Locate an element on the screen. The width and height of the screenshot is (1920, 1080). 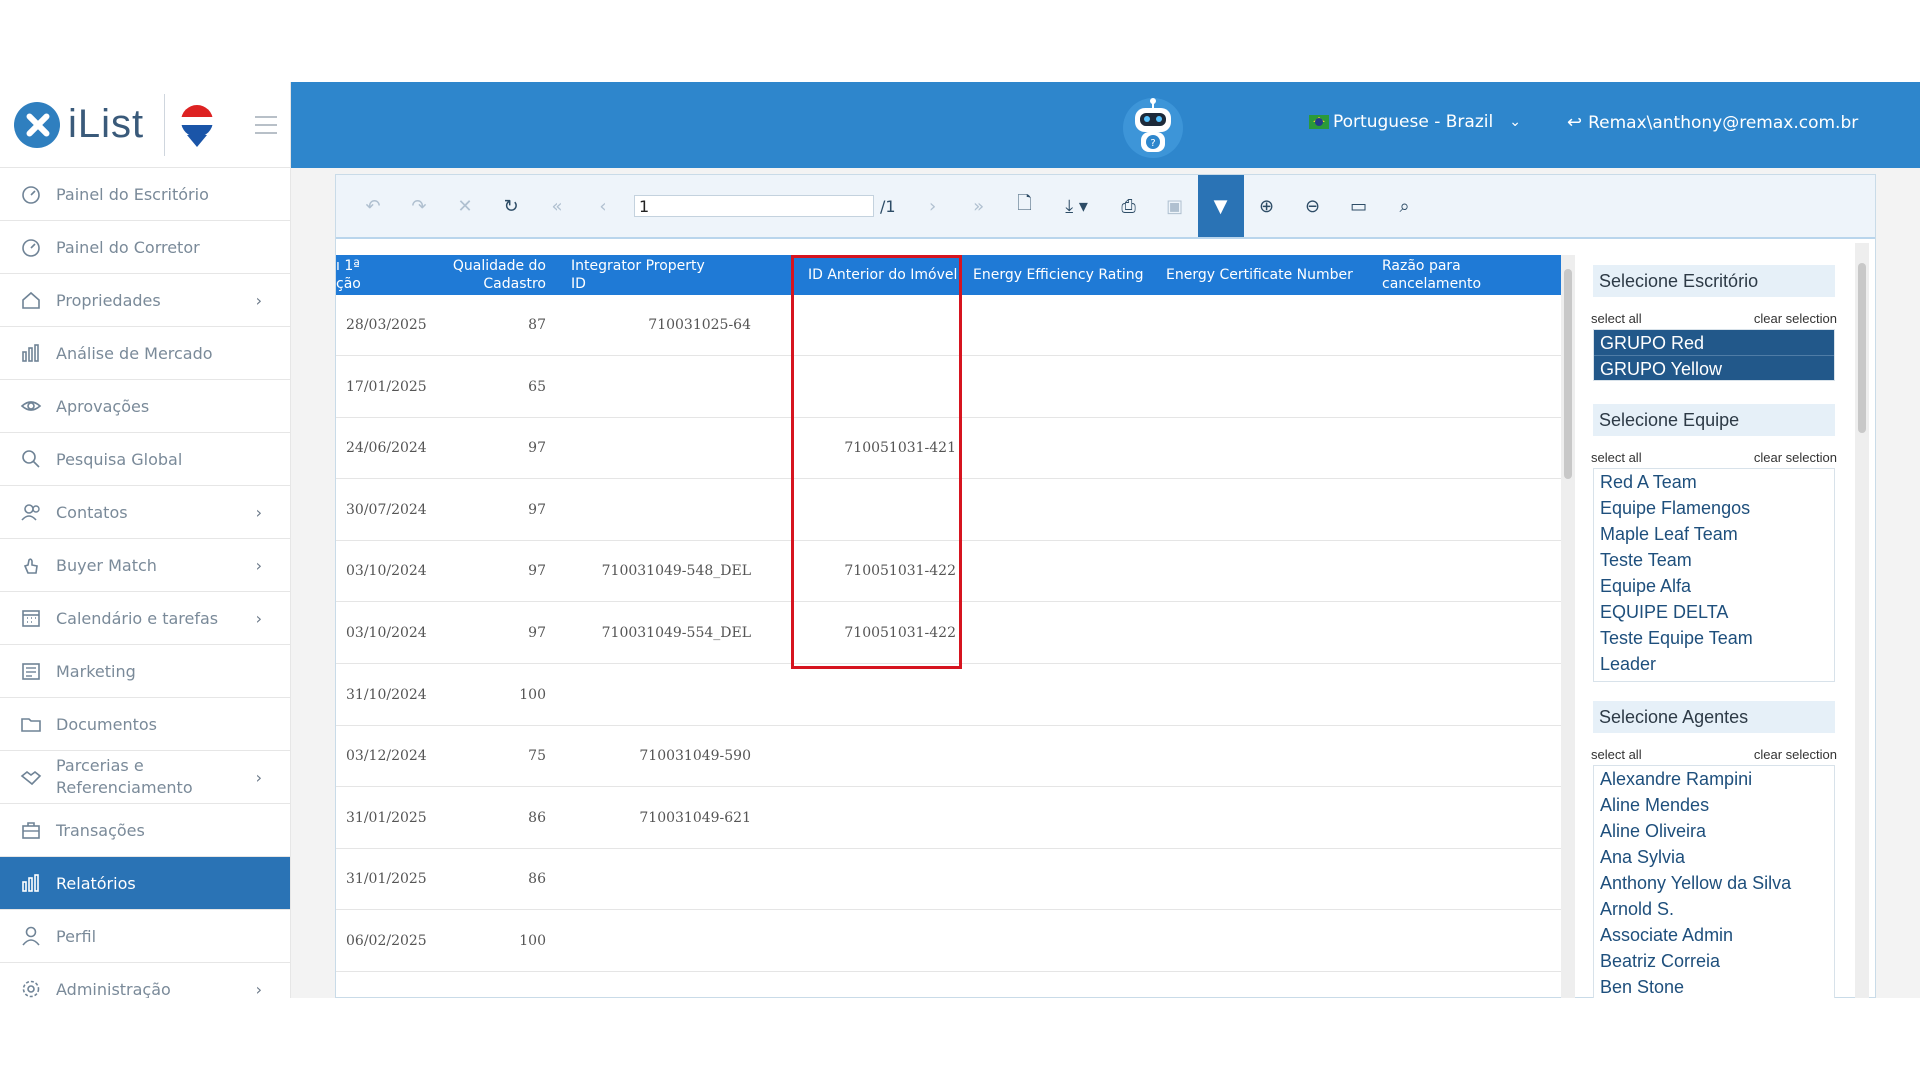
sidebar-item-label: Buyer Match is located at coordinates (106, 565).